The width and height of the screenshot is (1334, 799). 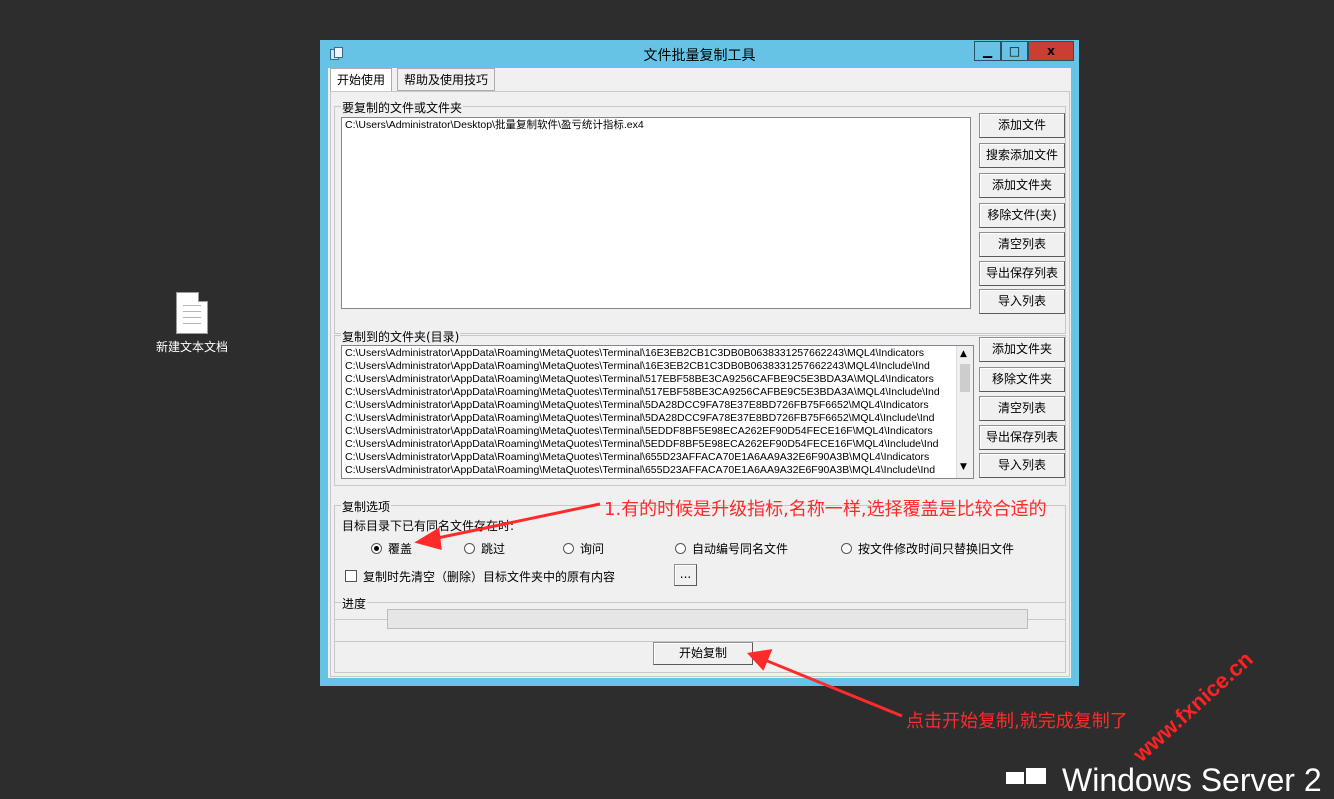 What do you see at coordinates (825, 509) in the screenshot?
I see `annotation-note-1: 1.有的时候是升级指标,名称一样,选择覆盖是比较合适的` at bounding box center [825, 509].